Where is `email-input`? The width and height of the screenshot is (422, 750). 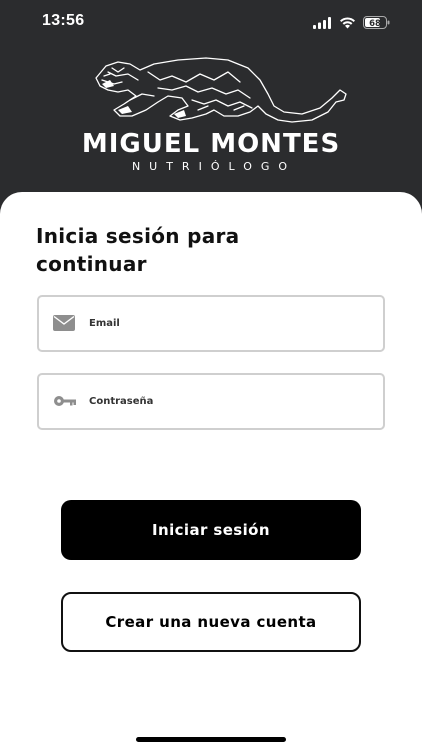 email-input is located at coordinates (229, 323).